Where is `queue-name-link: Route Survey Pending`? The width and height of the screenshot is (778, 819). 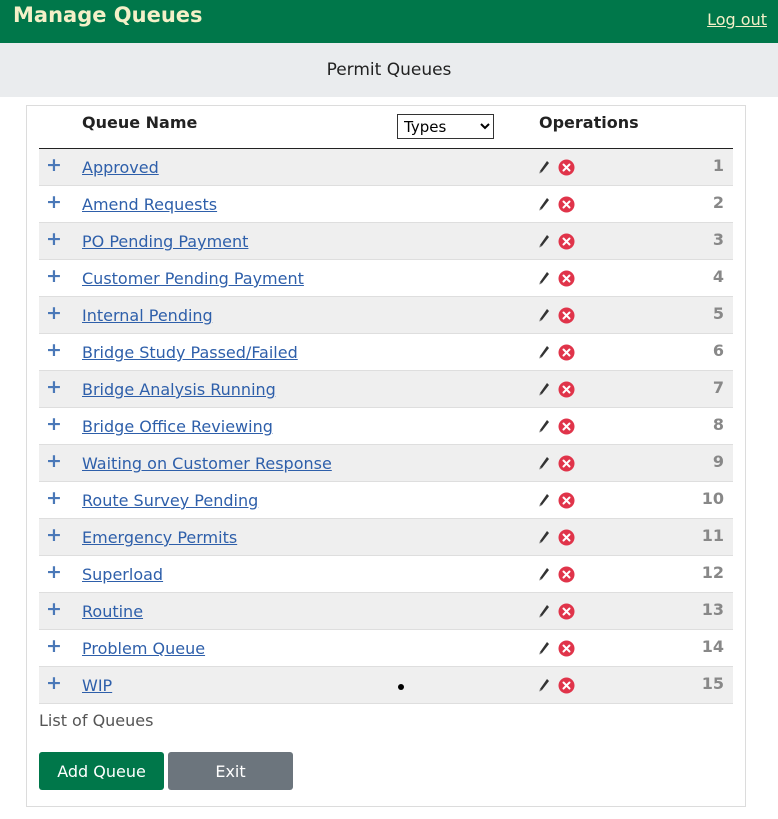
queue-name-link: Route Survey Pending is located at coordinates (170, 500).